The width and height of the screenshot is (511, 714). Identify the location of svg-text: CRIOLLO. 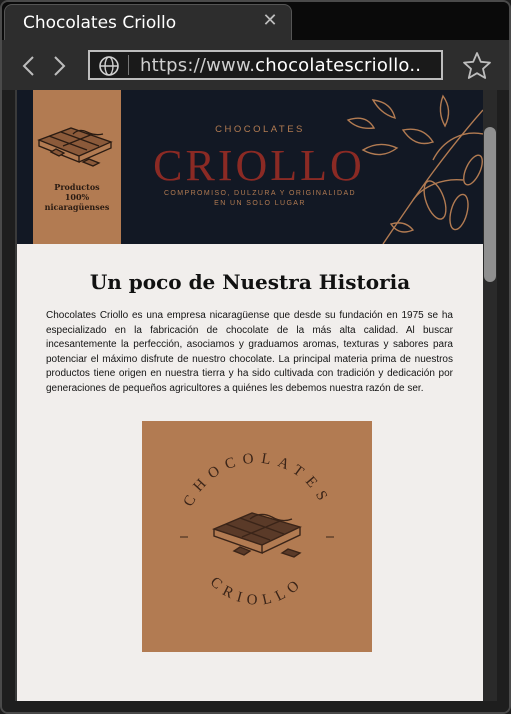
(257, 591).